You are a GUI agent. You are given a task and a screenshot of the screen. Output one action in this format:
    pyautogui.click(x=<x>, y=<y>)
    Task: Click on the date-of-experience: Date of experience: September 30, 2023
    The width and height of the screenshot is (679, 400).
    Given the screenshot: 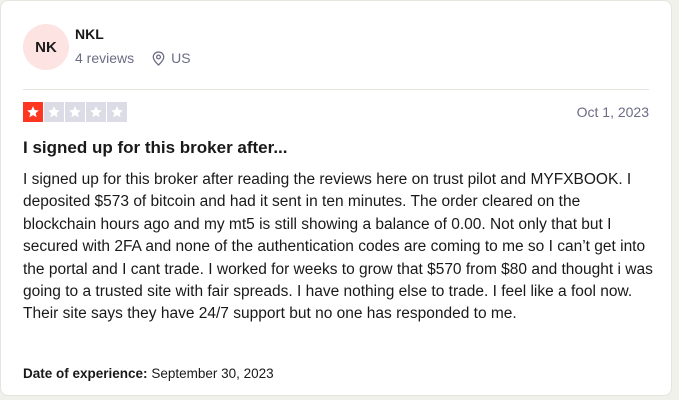 What is the action you would take?
    pyautogui.click(x=148, y=373)
    